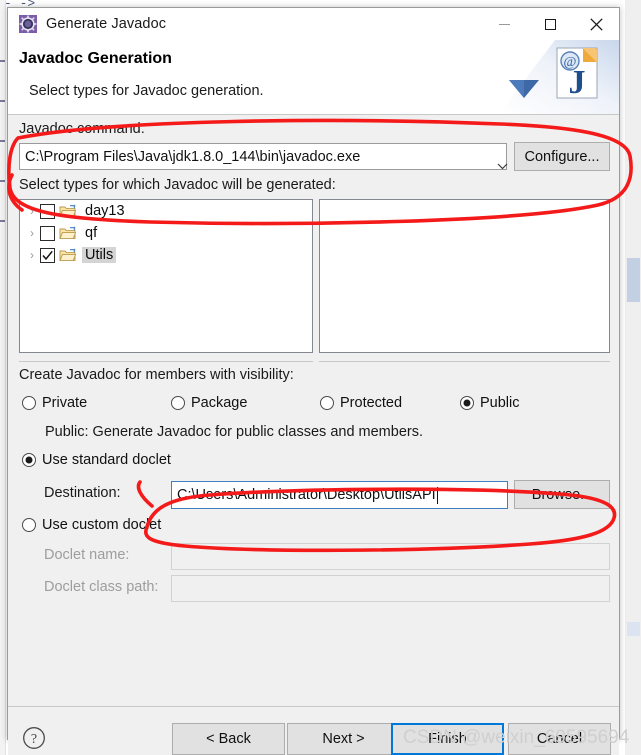 Image resolution: width=641 pixels, height=755 pixels. I want to click on page-title: Javadoc Generation, so click(95, 58).